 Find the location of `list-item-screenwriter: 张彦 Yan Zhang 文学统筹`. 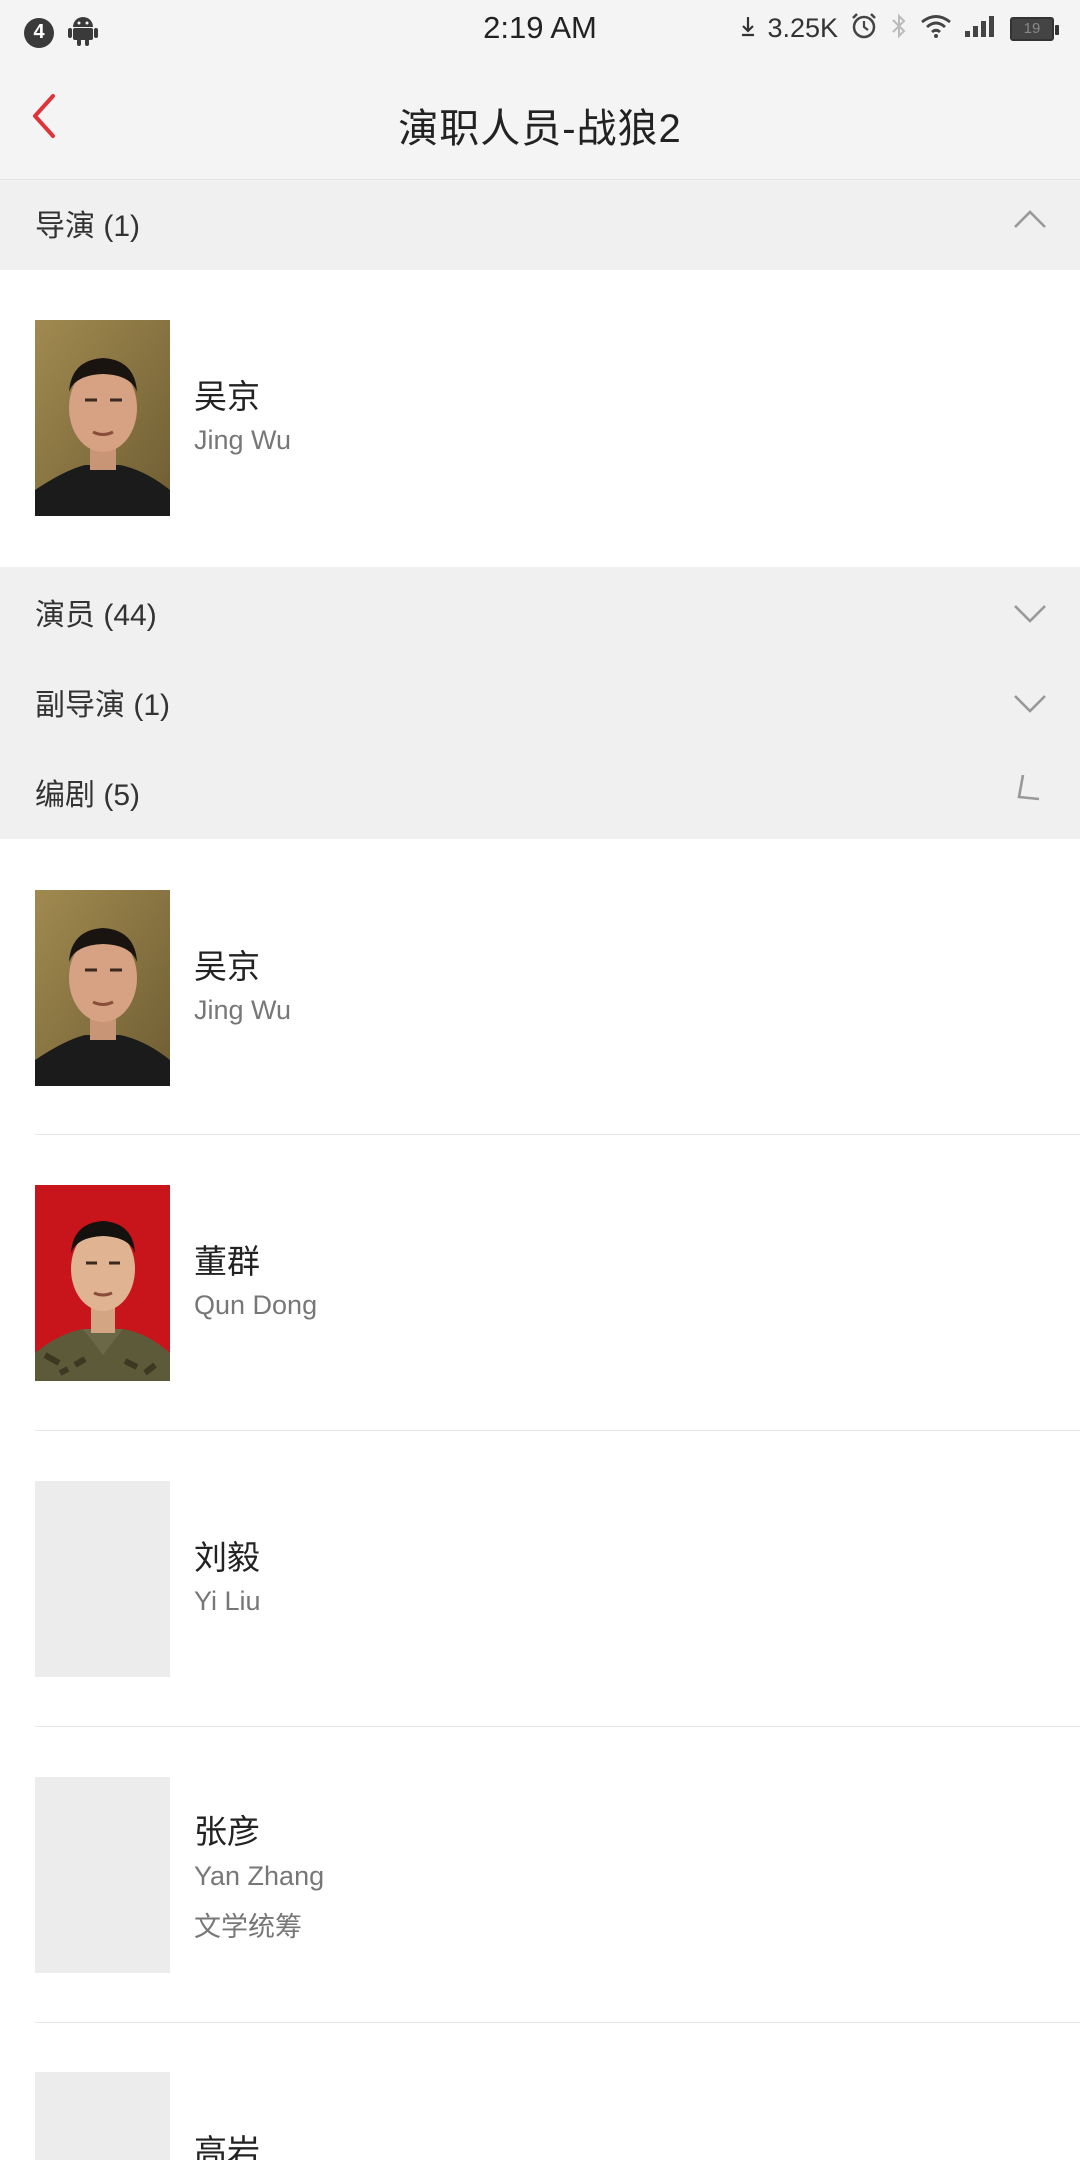

list-item-screenwriter: 张彦 Yan Zhang 文学统筹 is located at coordinates (540, 1875).